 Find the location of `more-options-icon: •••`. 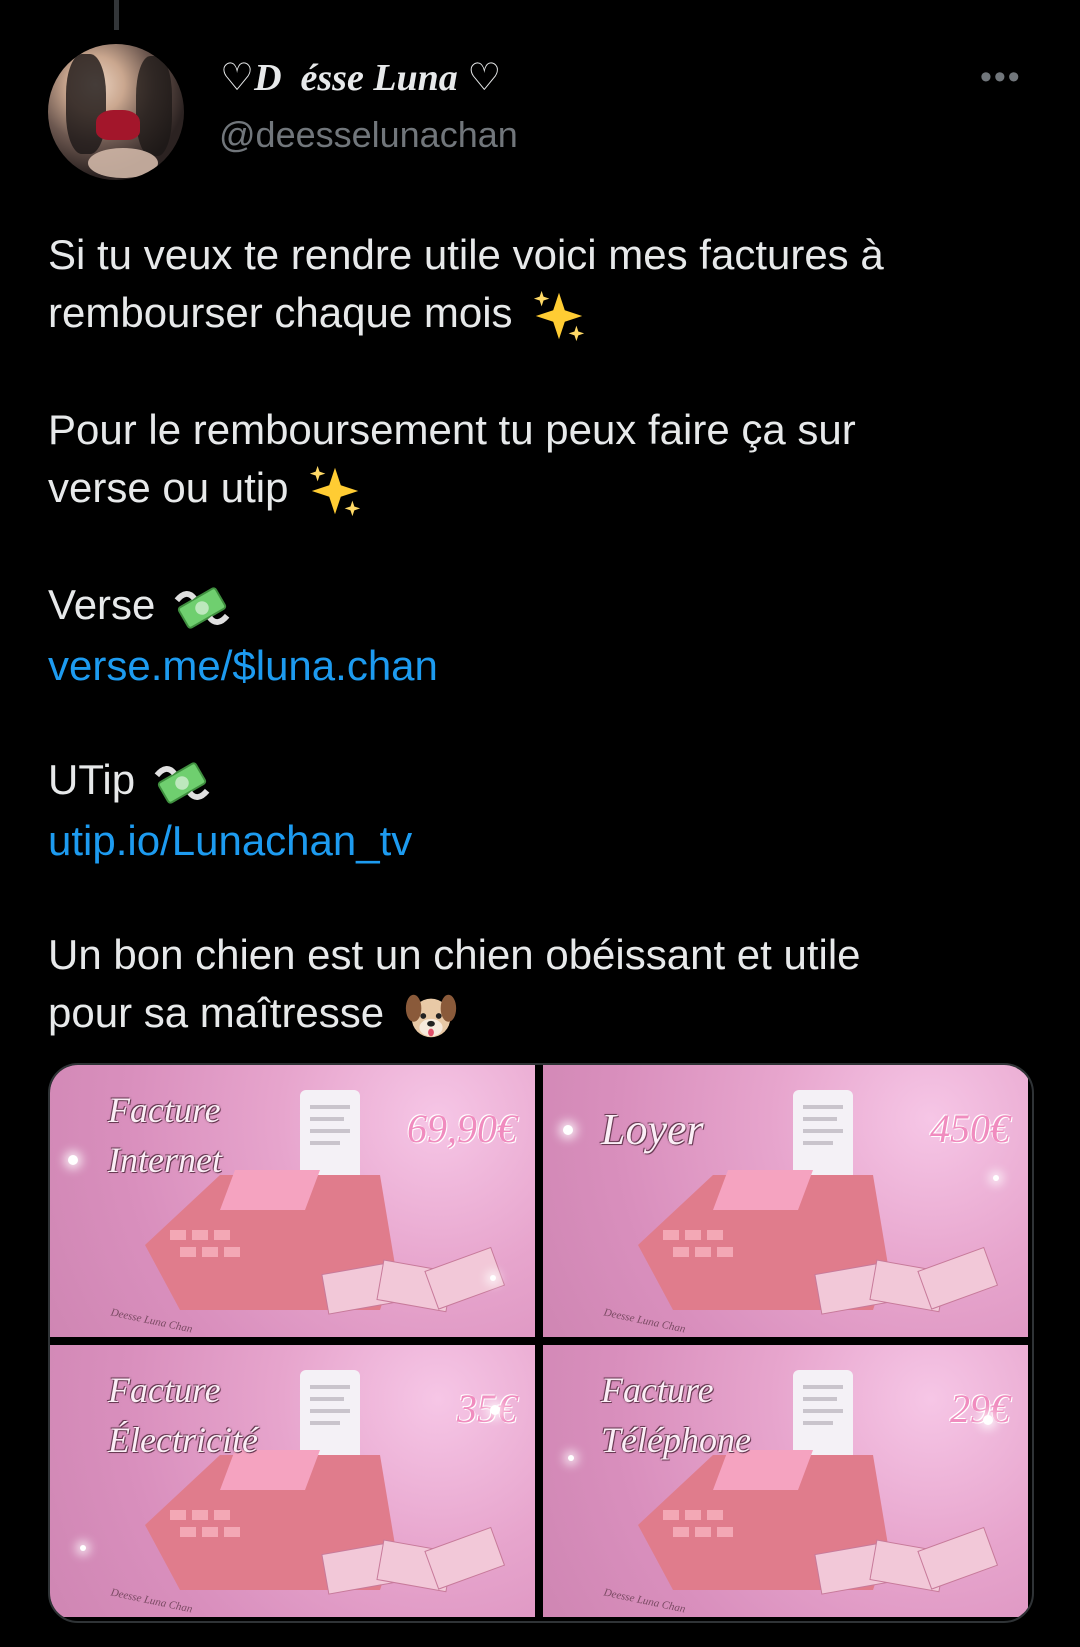

more-options-icon: ••• is located at coordinates (1001, 77).